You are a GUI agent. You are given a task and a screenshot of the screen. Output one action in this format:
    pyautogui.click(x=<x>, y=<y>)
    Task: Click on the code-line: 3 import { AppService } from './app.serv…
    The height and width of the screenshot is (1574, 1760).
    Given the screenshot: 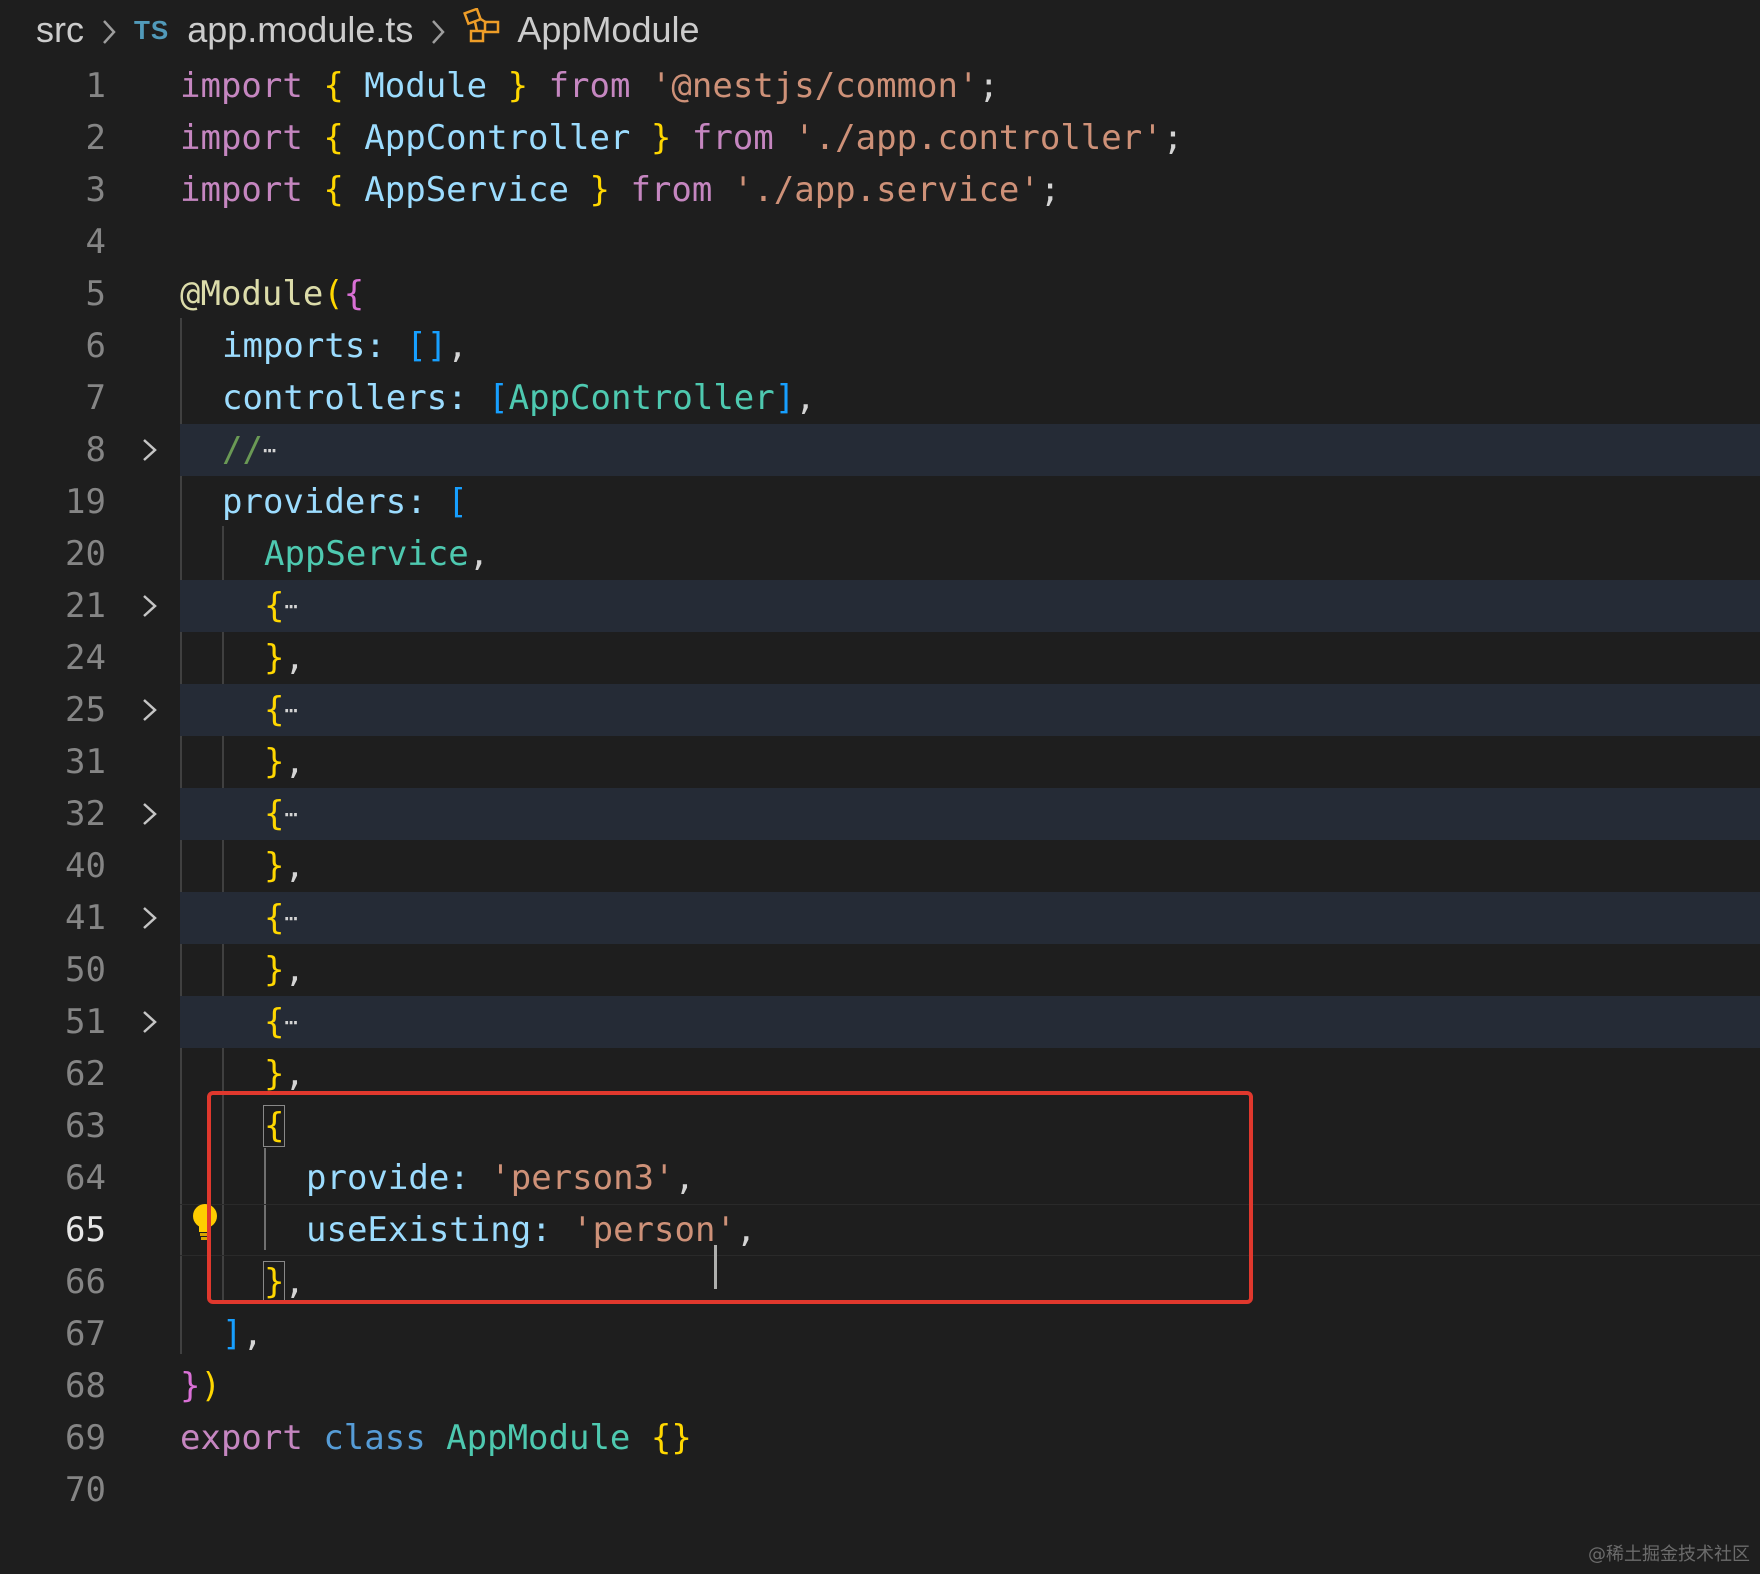 What is the action you would take?
    pyautogui.click(x=880, y=190)
    